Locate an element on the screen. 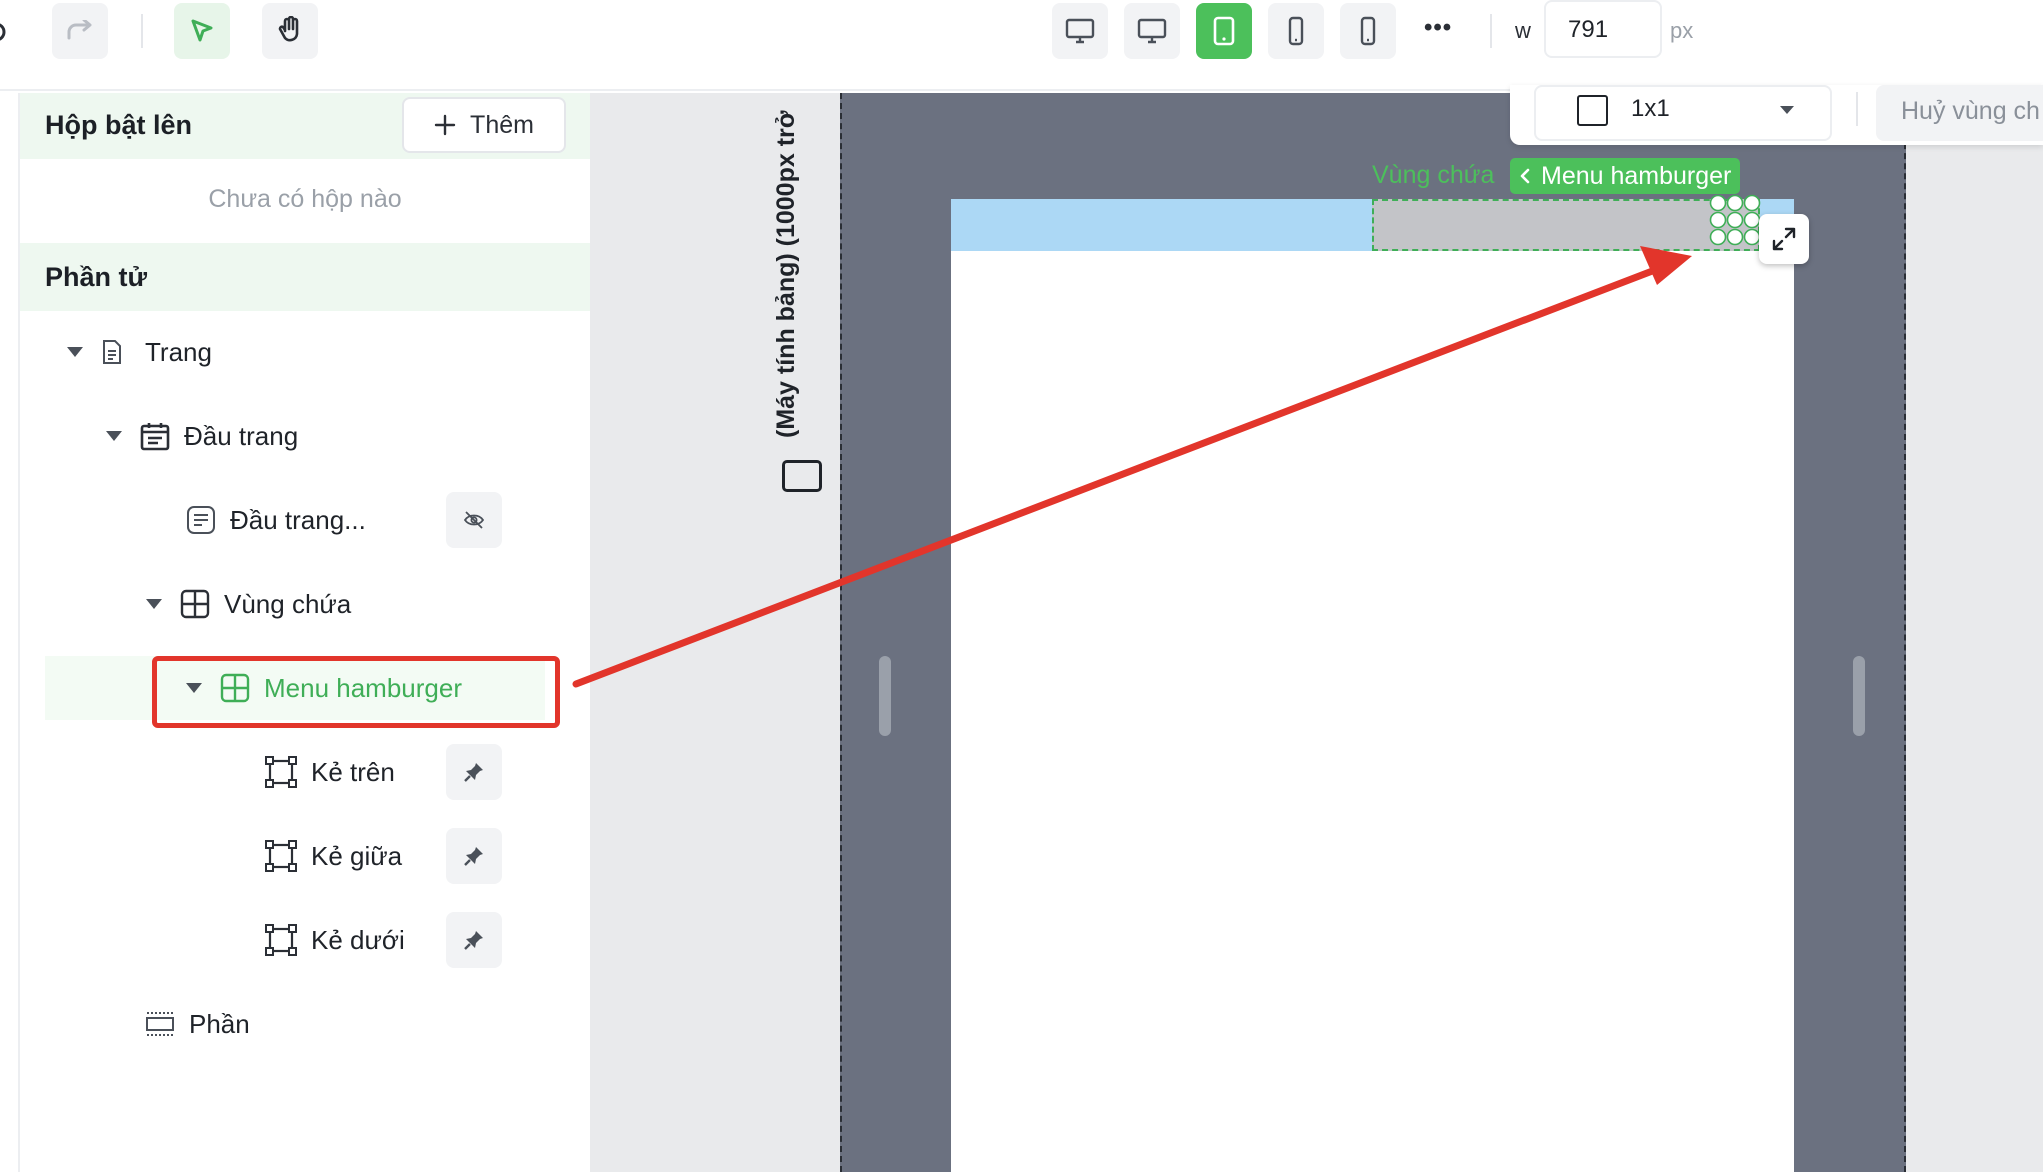 Image resolution: width=2043 pixels, height=1172 pixels. section-icon is located at coordinates (160, 1024).